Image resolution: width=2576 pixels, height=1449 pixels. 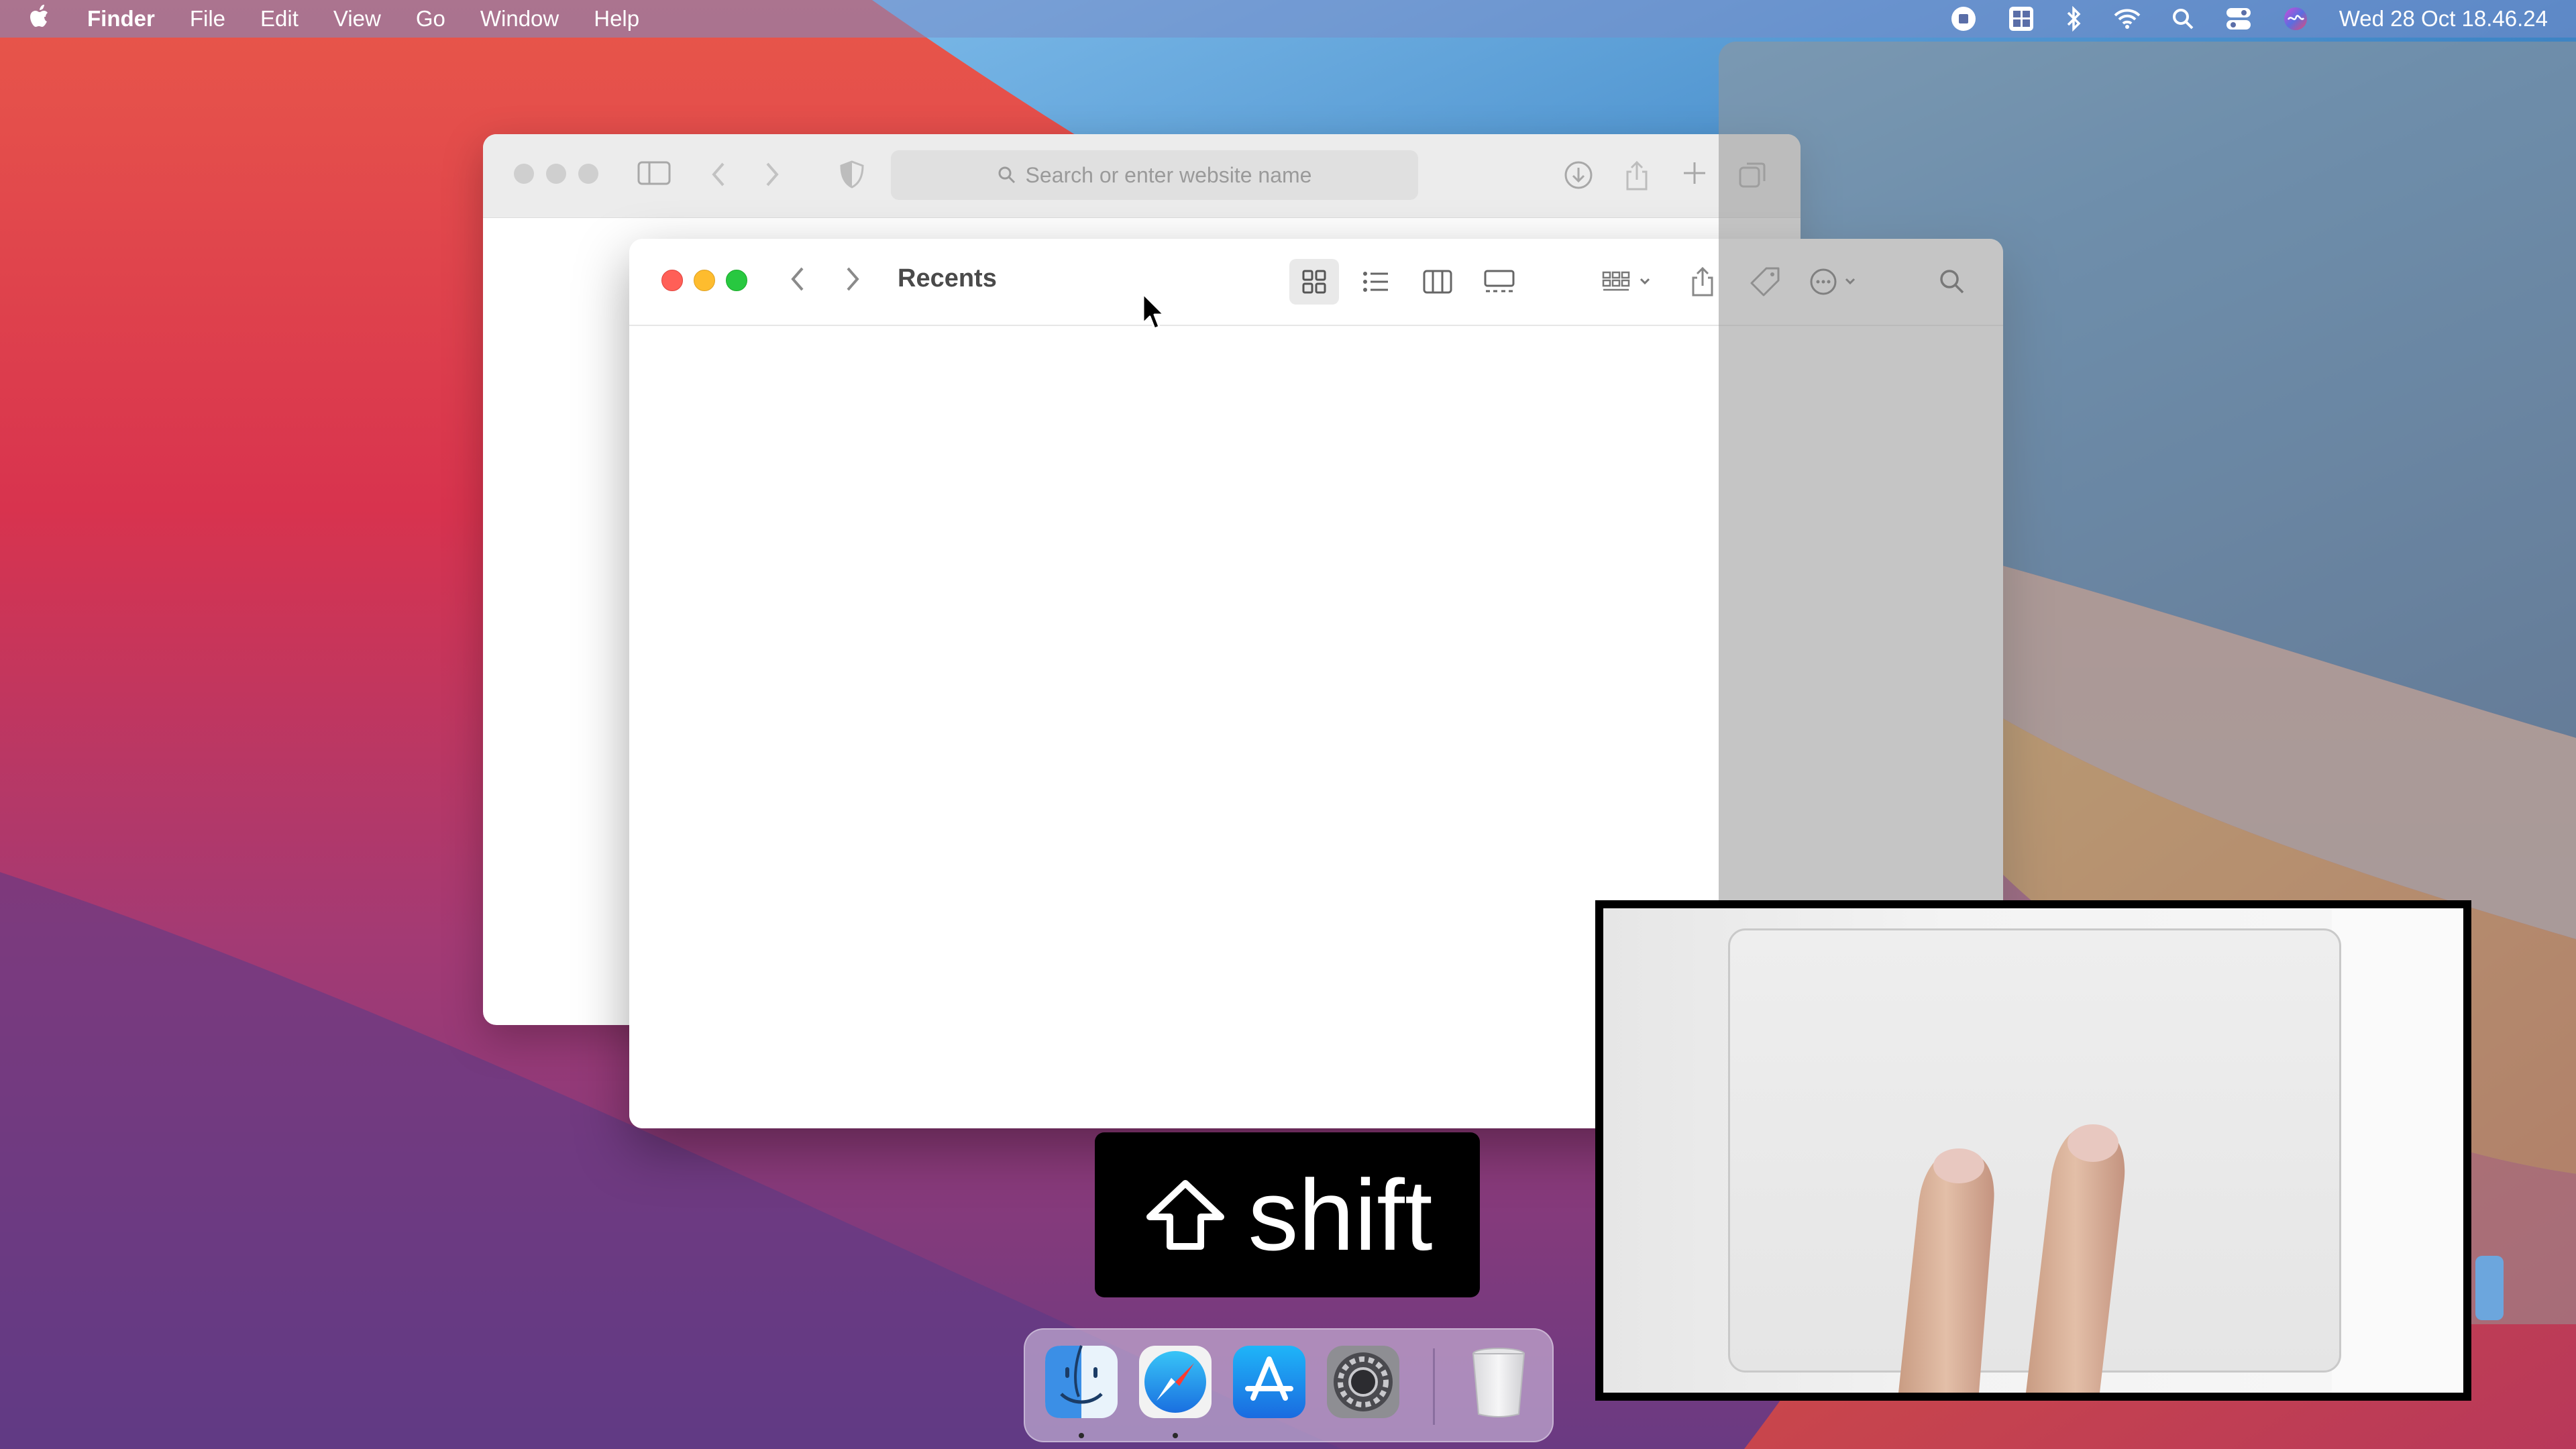 I want to click on dock-system-preferences, so click(x=1363, y=1382).